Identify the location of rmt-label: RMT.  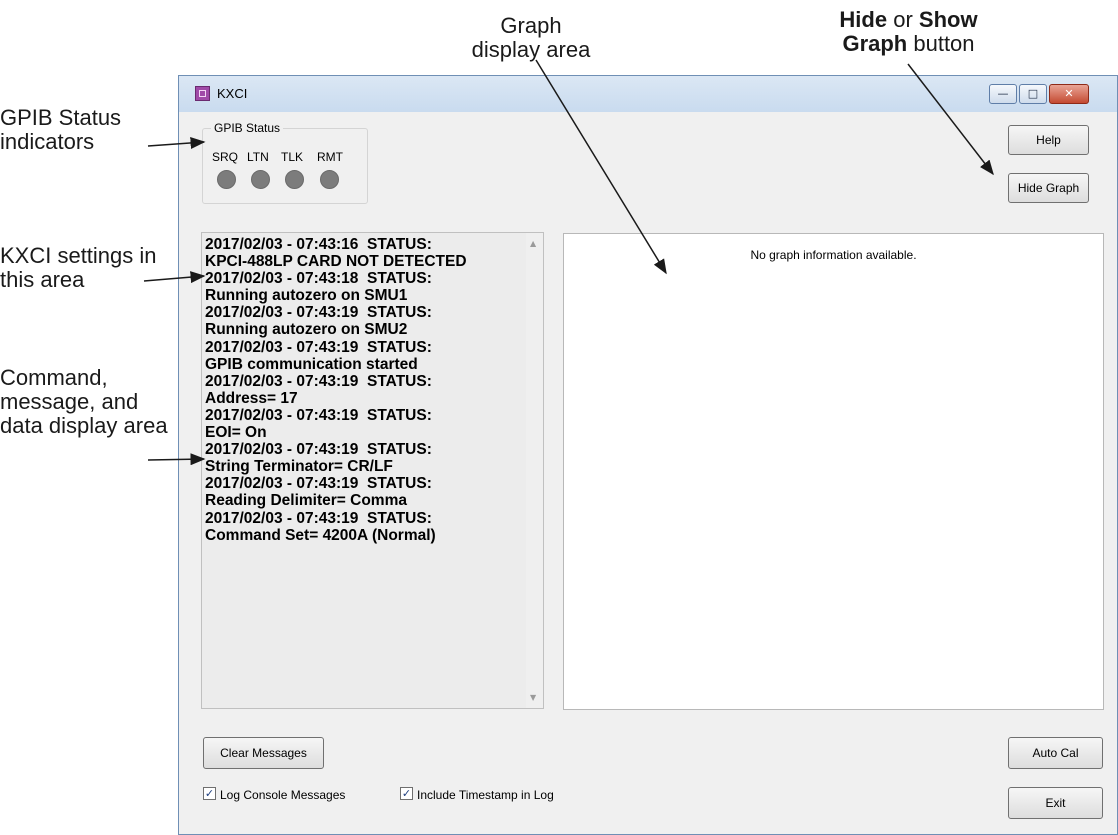
(330, 157).